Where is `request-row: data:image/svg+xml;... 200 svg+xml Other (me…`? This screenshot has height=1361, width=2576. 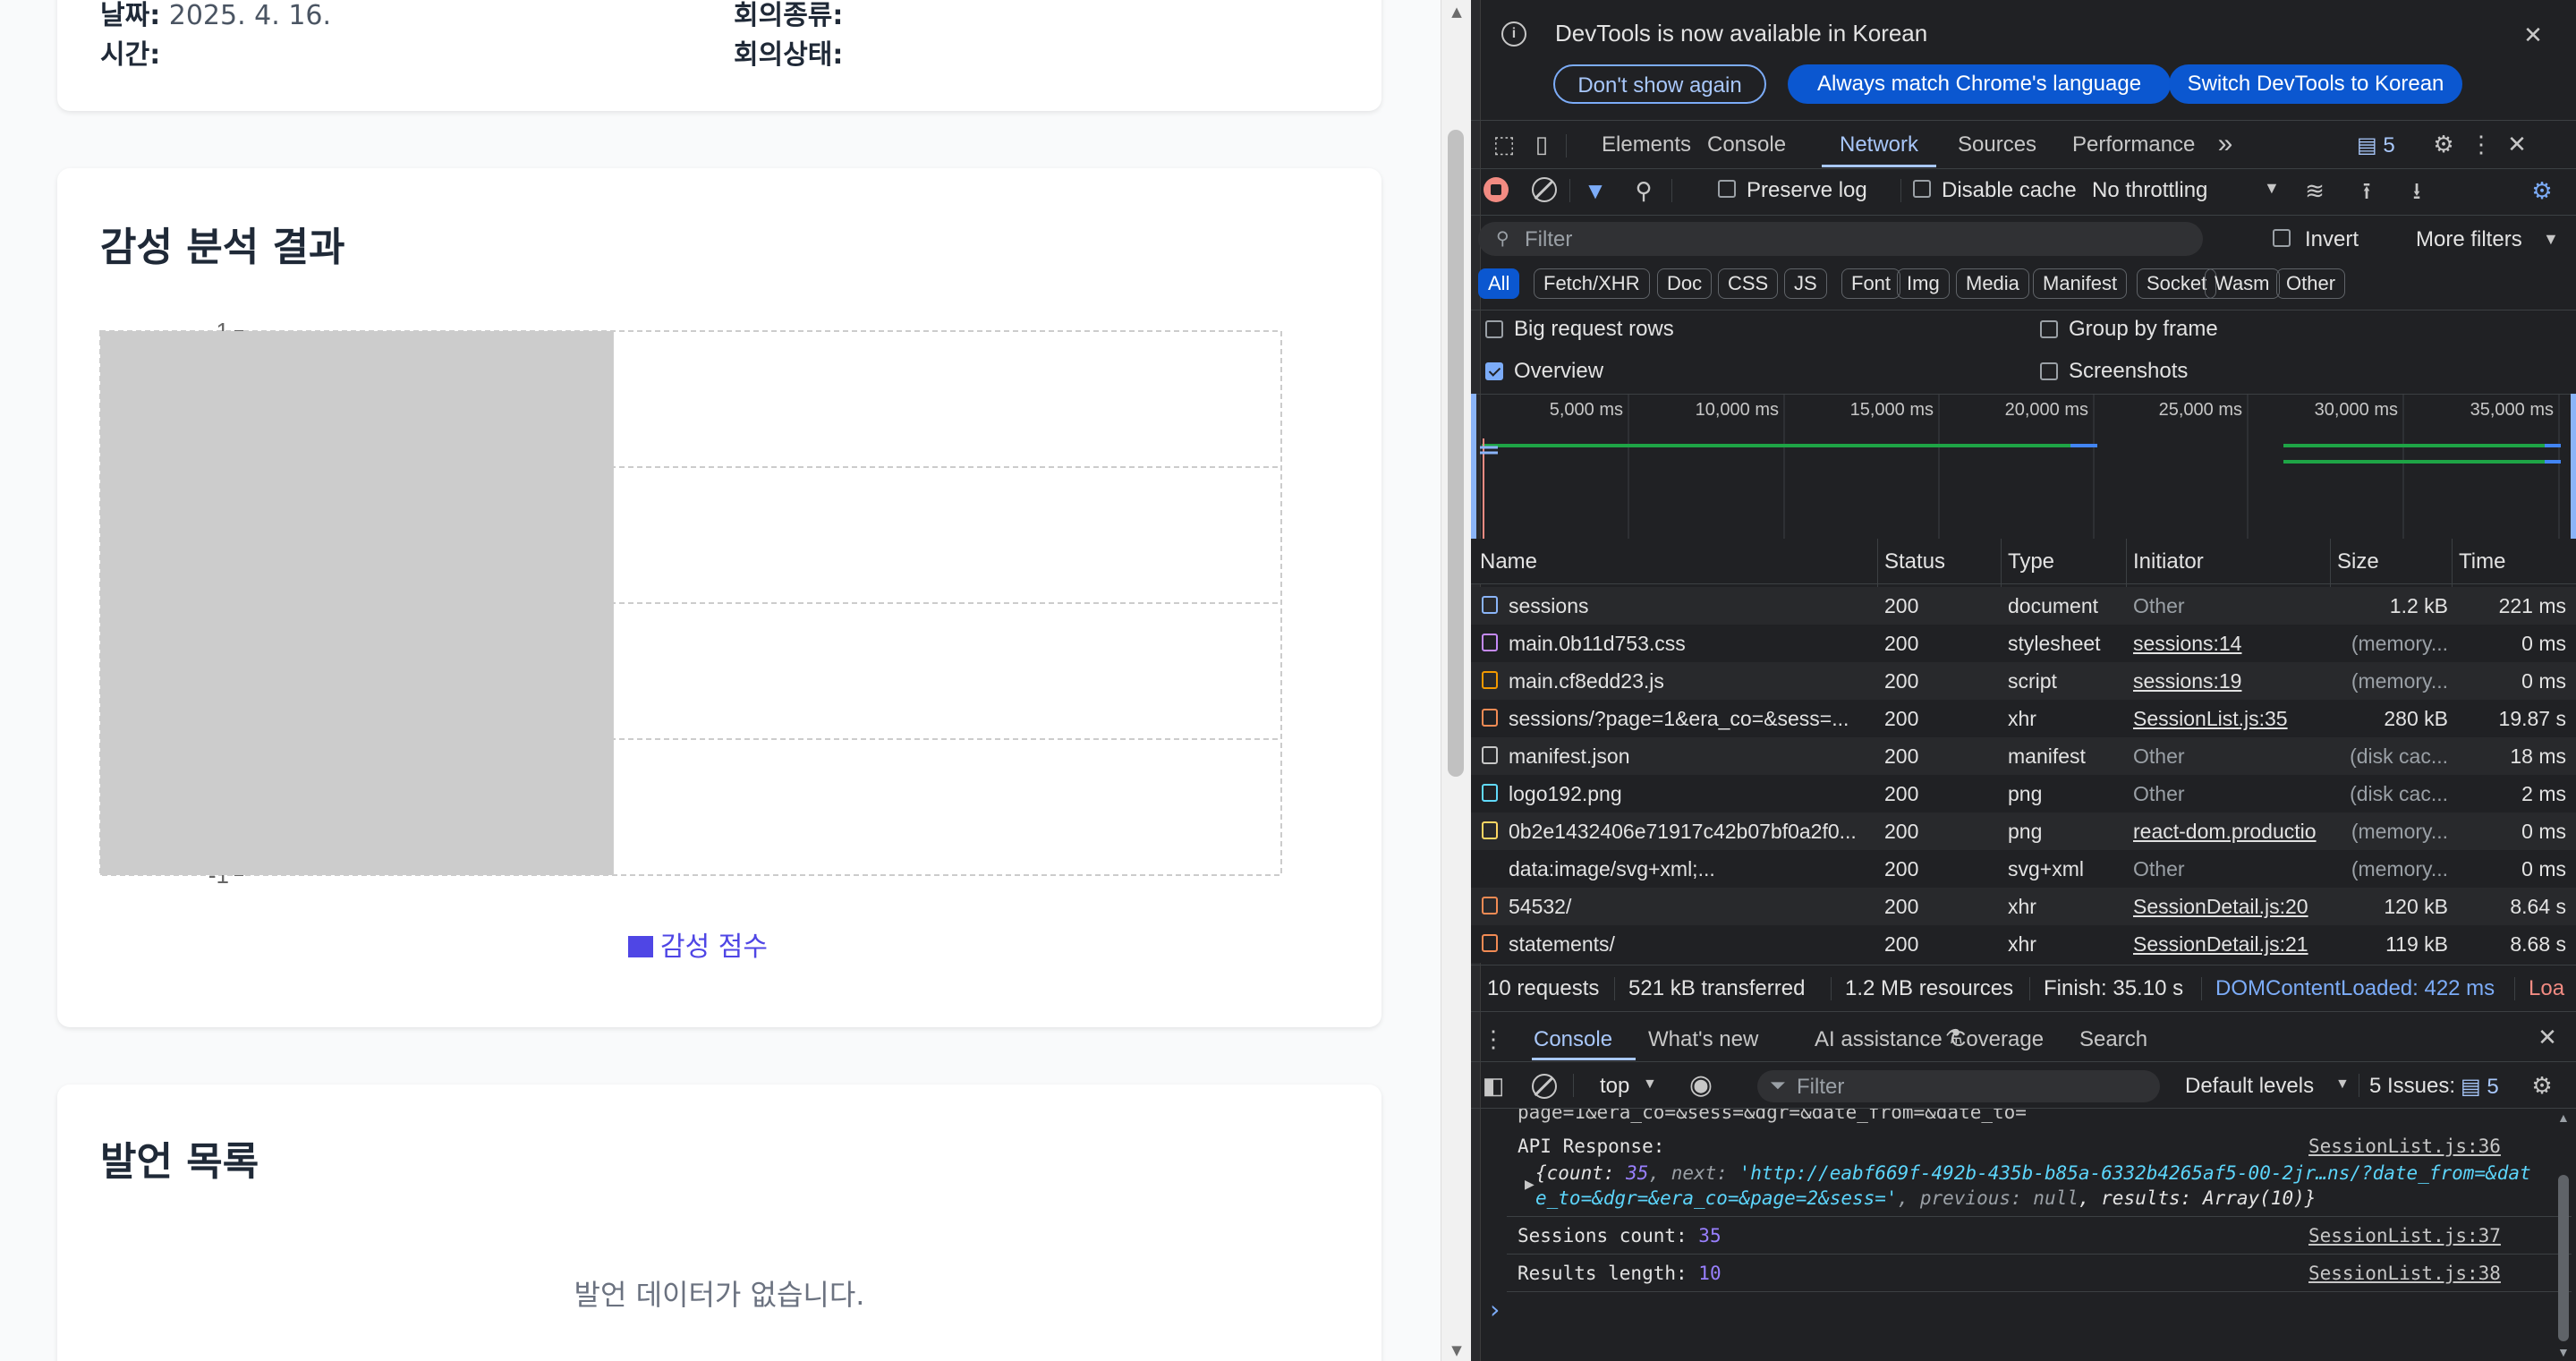
request-row: data:image/svg+xml;... 200 svg+xml Other (me… is located at coordinates (2023, 869).